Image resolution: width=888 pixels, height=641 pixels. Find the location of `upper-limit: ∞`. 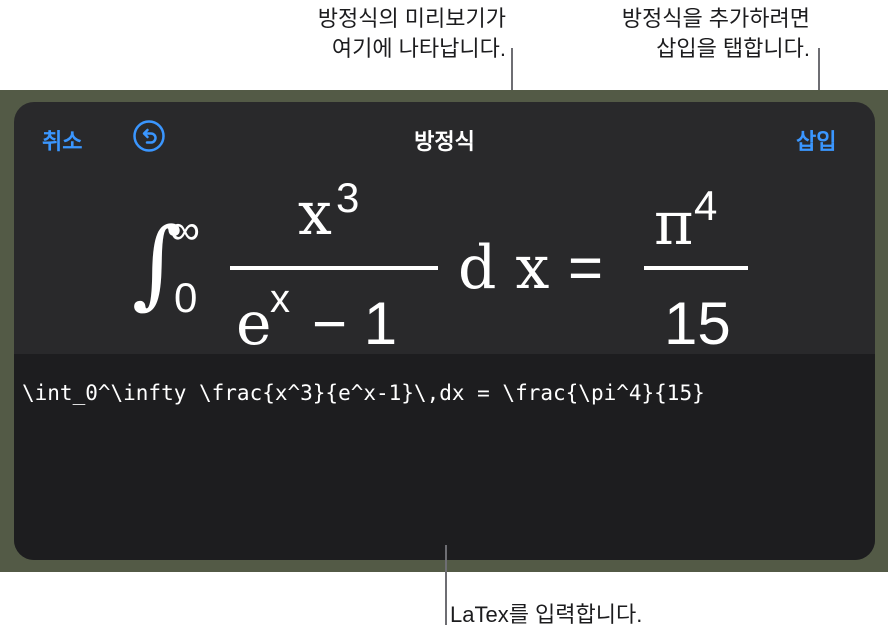

upper-limit: ∞ is located at coordinates (185, 229).